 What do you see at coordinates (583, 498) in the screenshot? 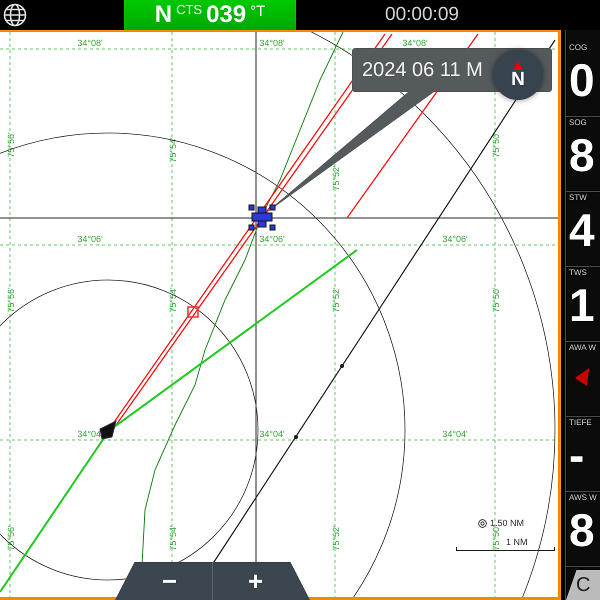
I see `data-label: AWS W` at bounding box center [583, 498].